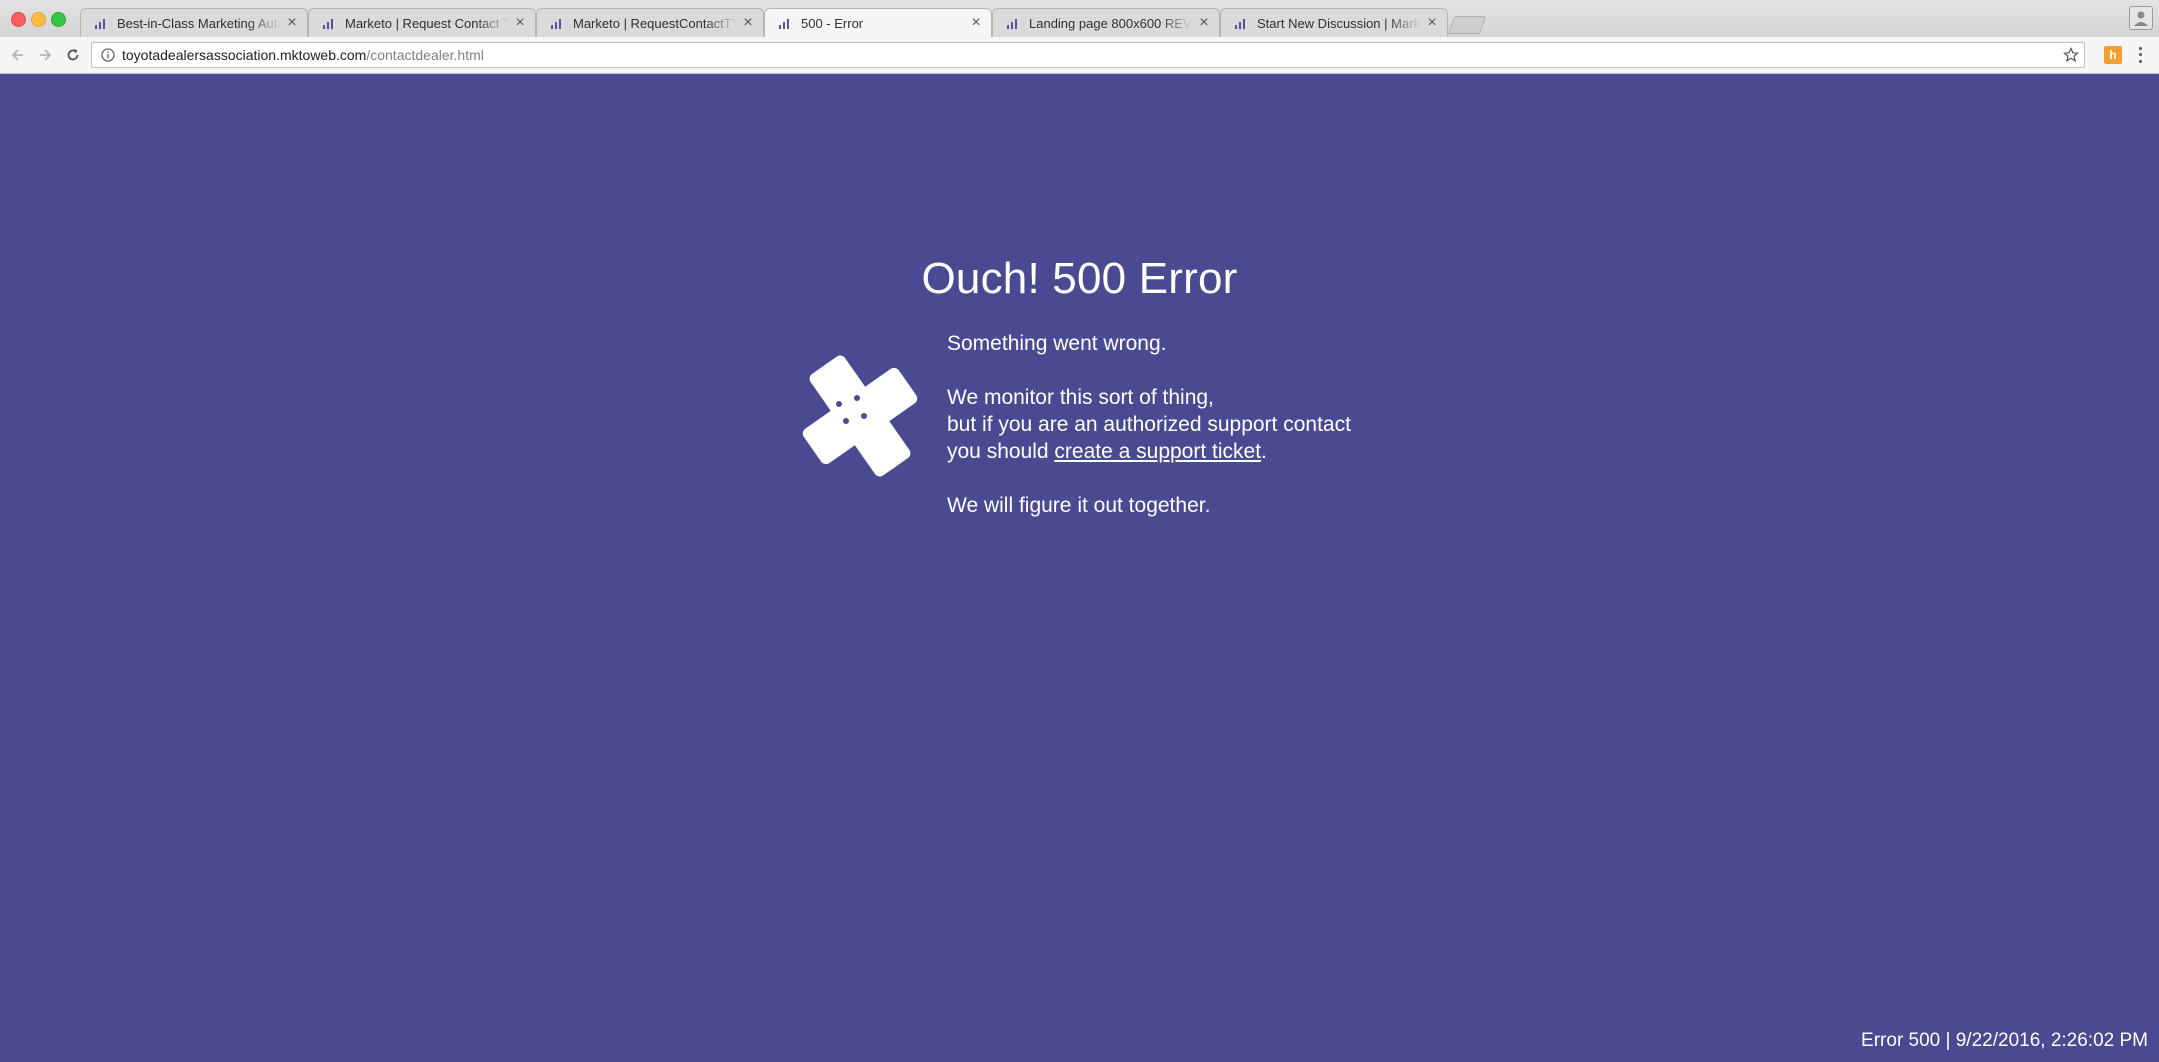 This screenshot has height=1062, width=2159. Describe the element at coordinates (1264, 451) in the screenshot. I see `message-suffix: .` at that location.